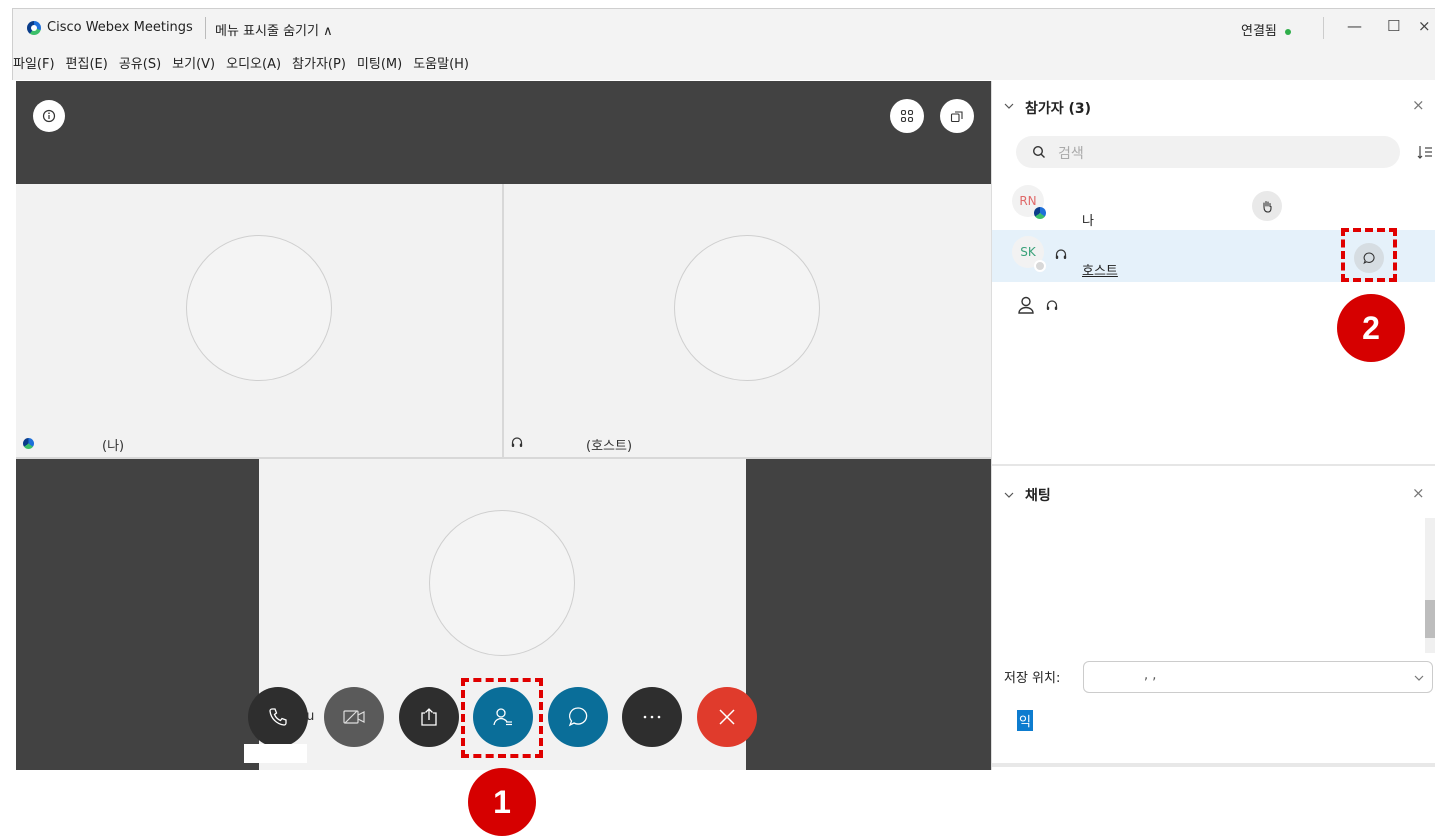 The width and height of the screenshot is (1435, 837). I want to click on more-options-button, so click(652, 717).